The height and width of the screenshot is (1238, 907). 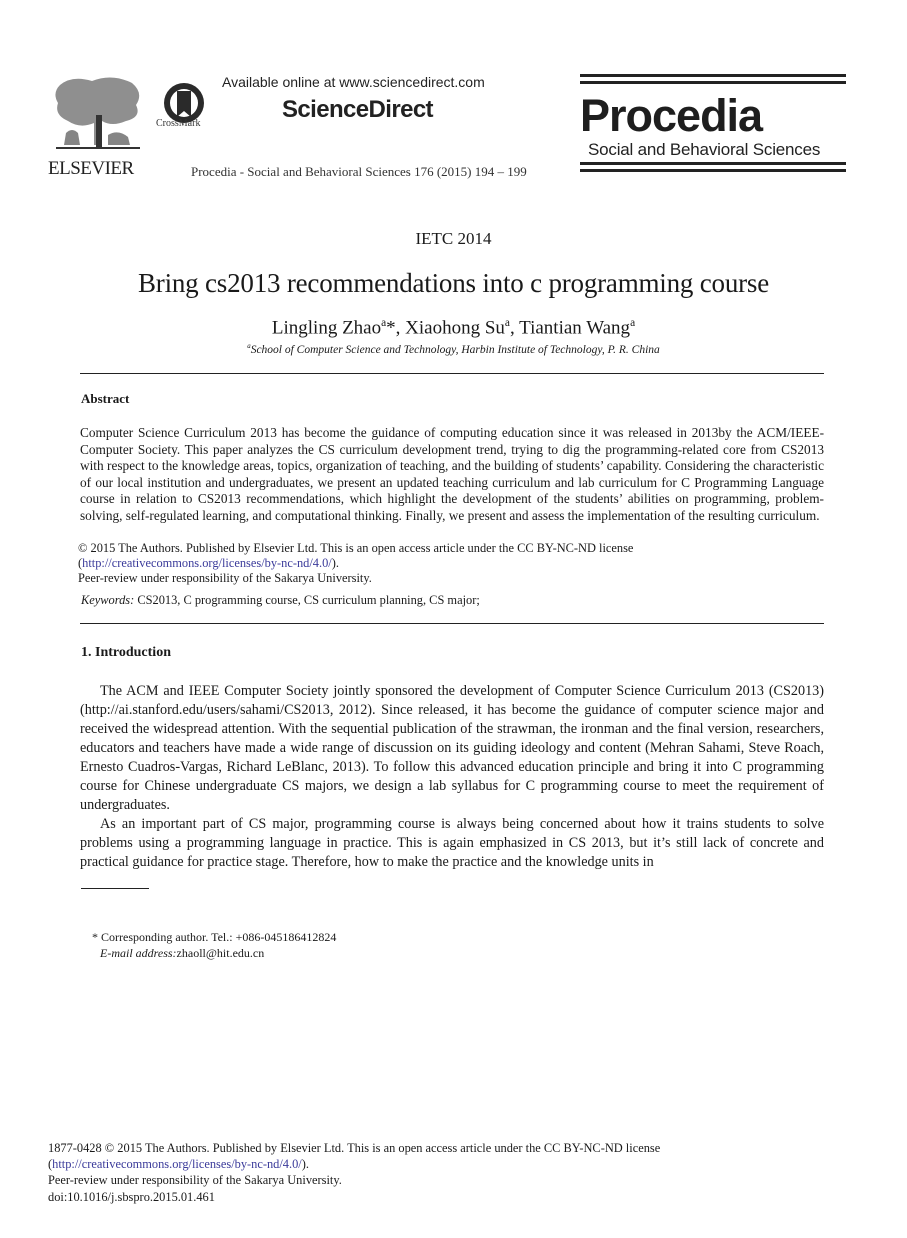 What do you see at coordinates (221, 953) in the screenshot?
I see `email-address: zhaoll@hit.edu.cn` at bounding box center [221, 953].